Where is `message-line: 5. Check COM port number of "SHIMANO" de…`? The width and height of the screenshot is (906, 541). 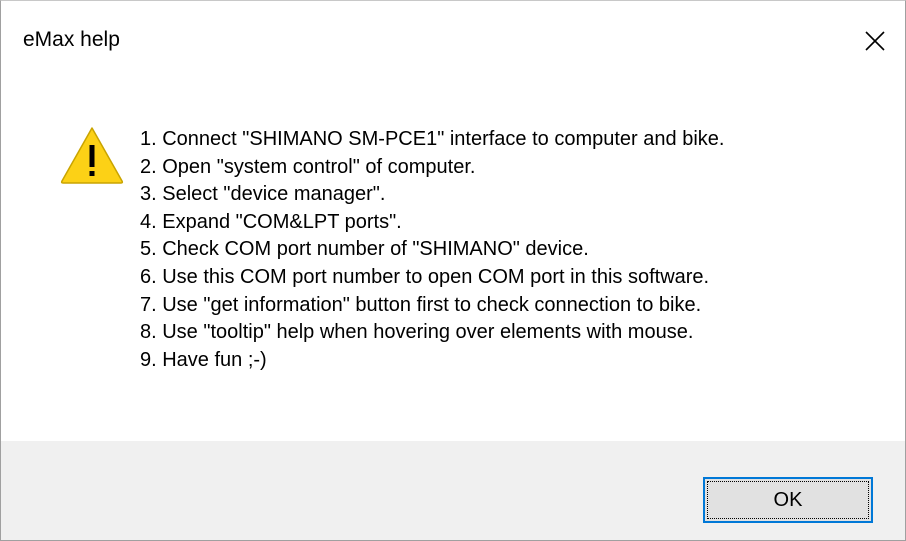 message-line: 5. Check COM port number of "SHIMANO" de… is located at coordinates (364, 249).